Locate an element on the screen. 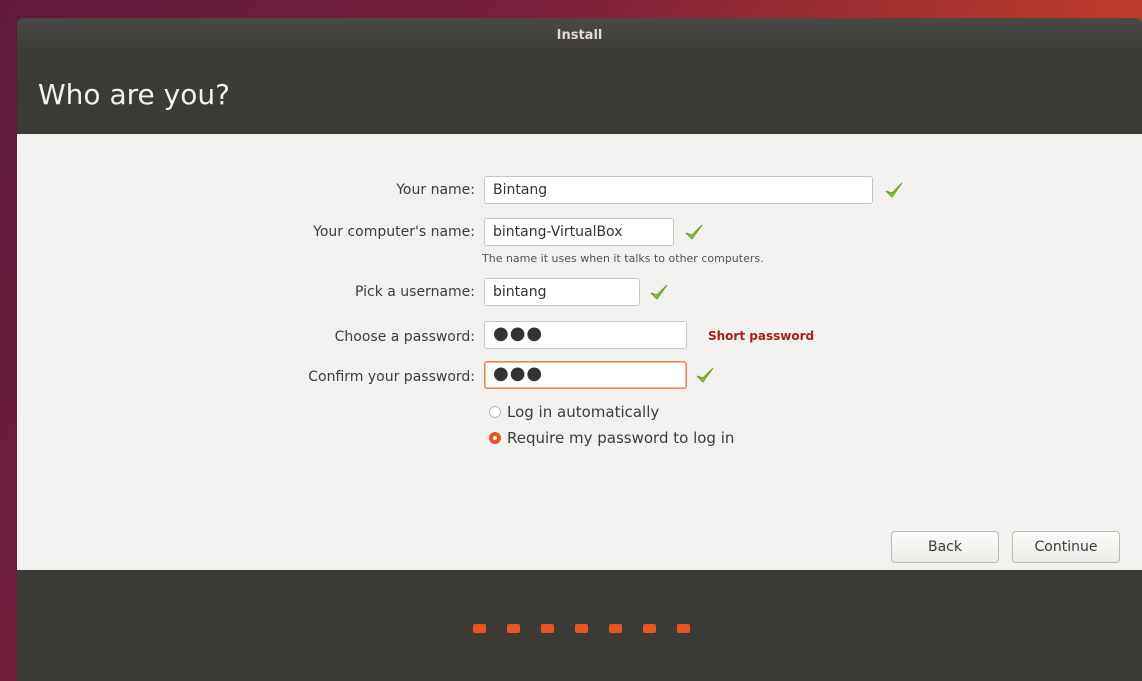 The width and height of the screenshot is (1142, 681). name-label: Your name: is located at coordinates (435, 190).